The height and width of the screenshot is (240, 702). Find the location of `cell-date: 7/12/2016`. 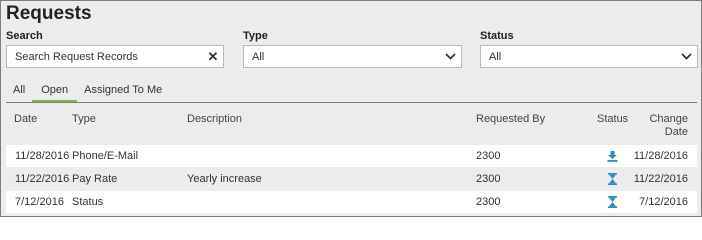

cell-date: 7/12/2016 is located at coordinates (39, 202).